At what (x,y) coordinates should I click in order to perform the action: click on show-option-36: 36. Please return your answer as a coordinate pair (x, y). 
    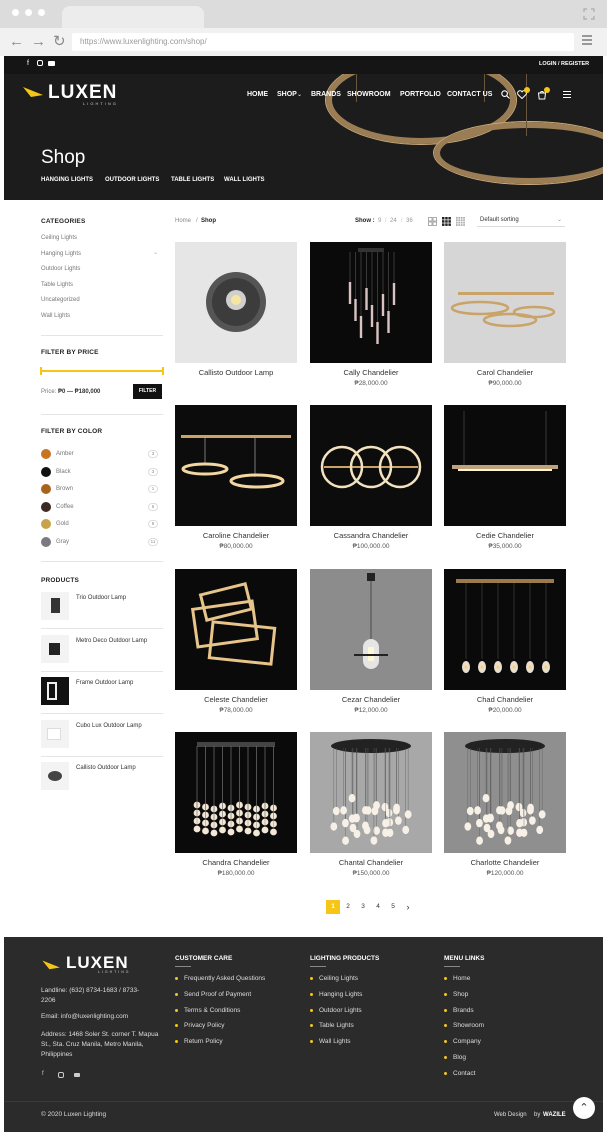
    Looking at the image, I should click on (409, 221).